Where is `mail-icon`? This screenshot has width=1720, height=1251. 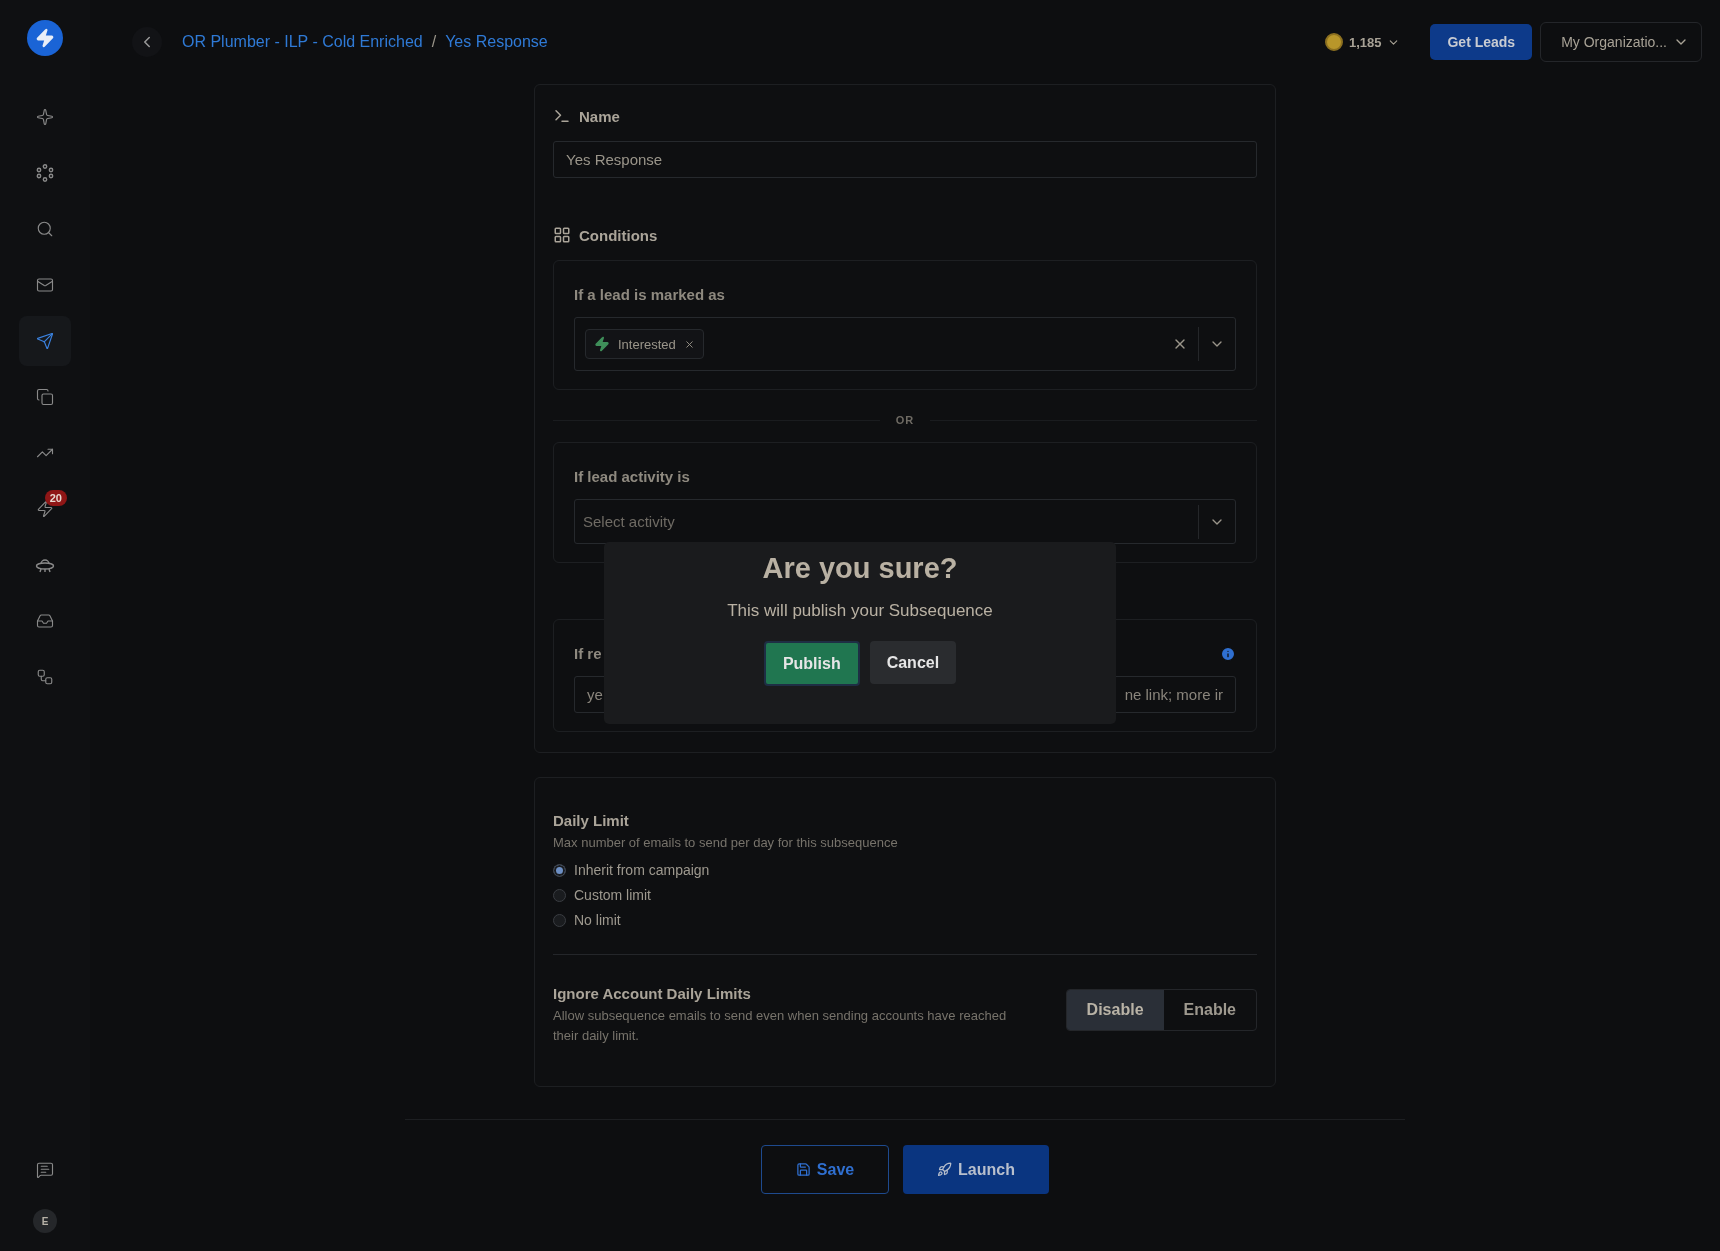
mail-icon is located at coordinates (45, 285).